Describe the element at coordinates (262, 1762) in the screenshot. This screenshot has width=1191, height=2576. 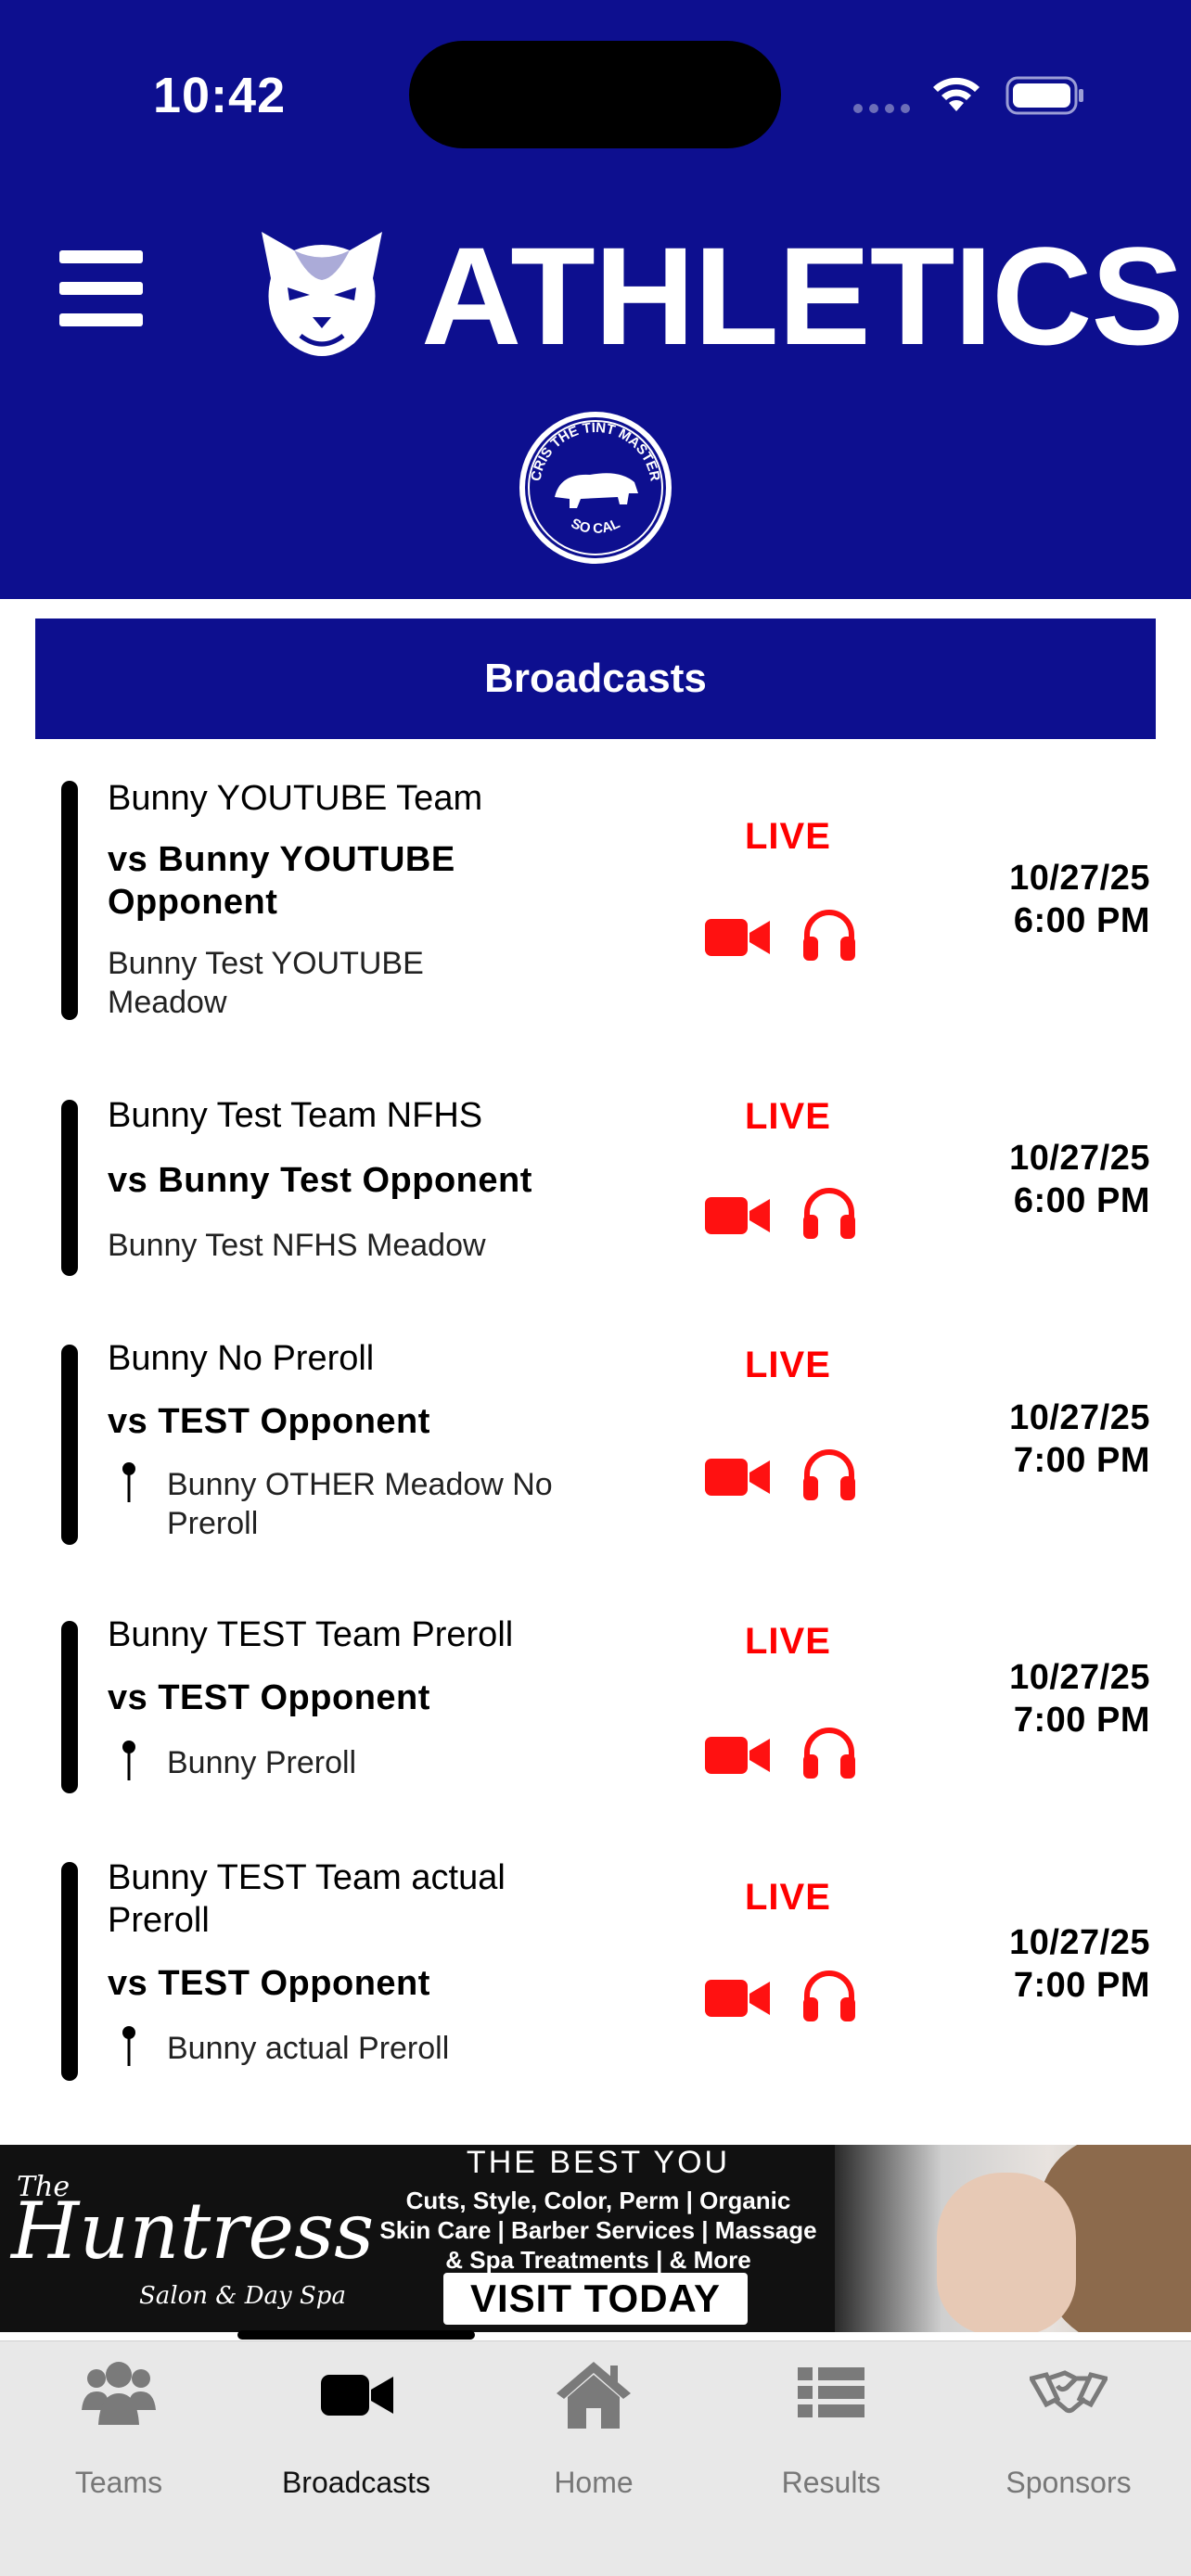
I see `broadcast-venue: Bunny Preroll` at that location.